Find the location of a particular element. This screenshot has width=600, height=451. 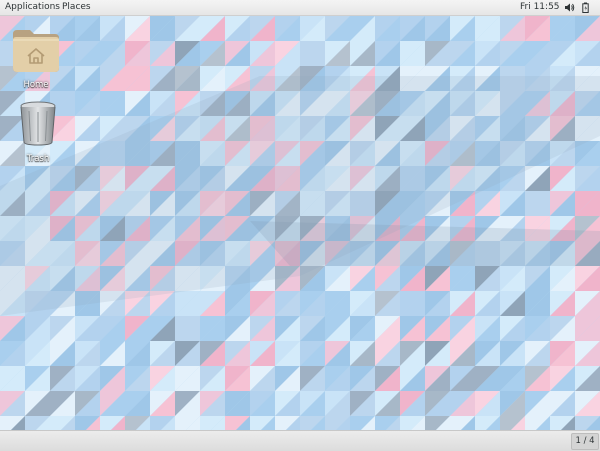

desktop-icon-home: Home is located at coordinates (36, 57).